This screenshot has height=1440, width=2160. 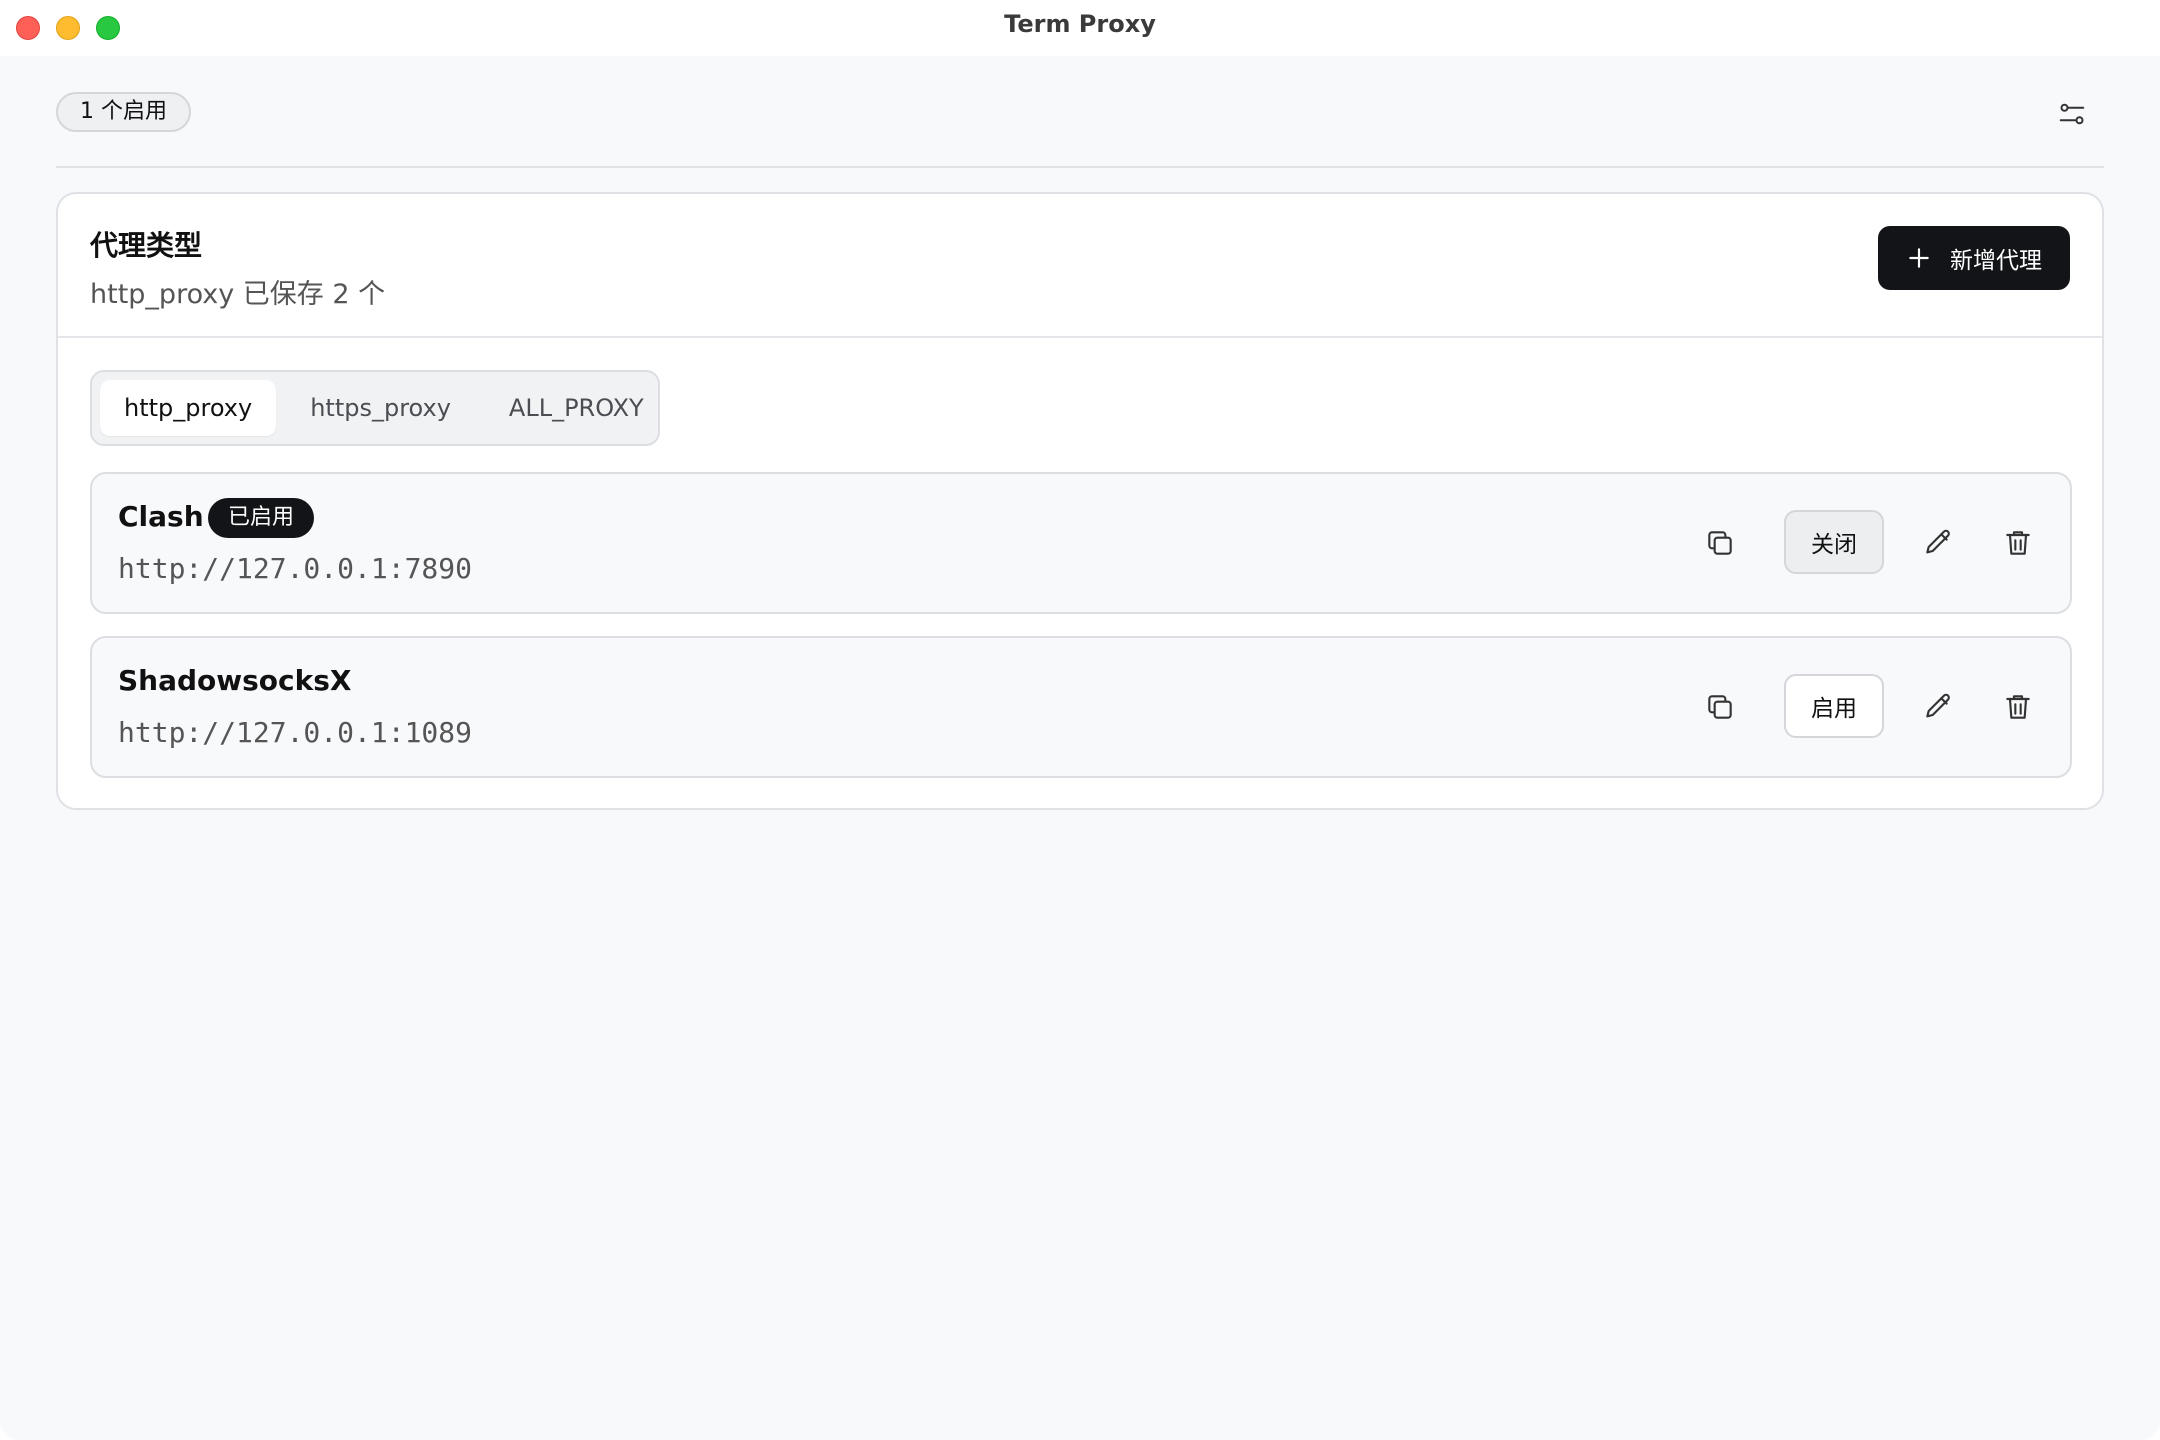 I want to click on add-proxy-label: 新增代理, so click(x=1996, y=261).